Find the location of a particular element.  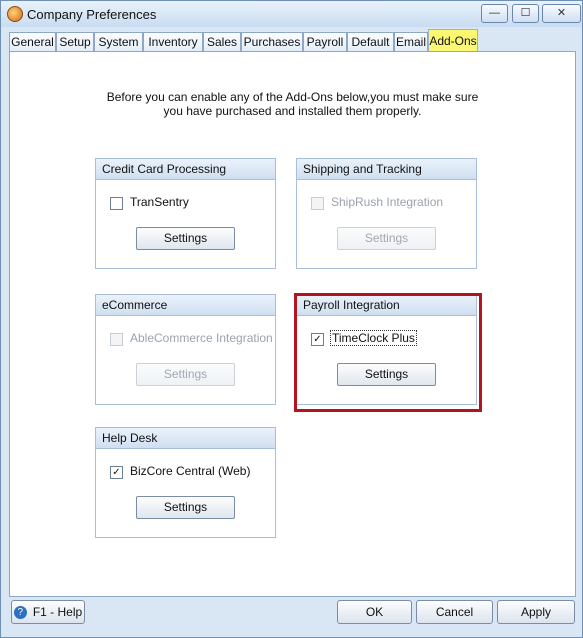

close-button: ✕ is located at coordinates (561, 13).